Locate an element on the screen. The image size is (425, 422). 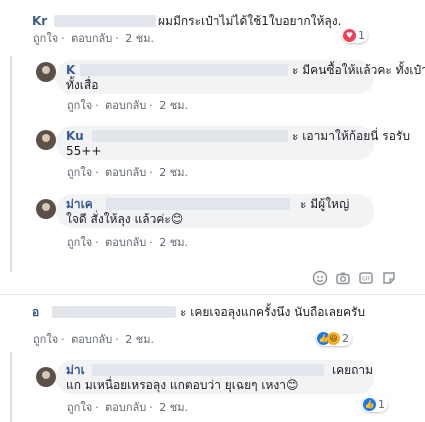
sticker-icon is located at coordinates (389, 278).